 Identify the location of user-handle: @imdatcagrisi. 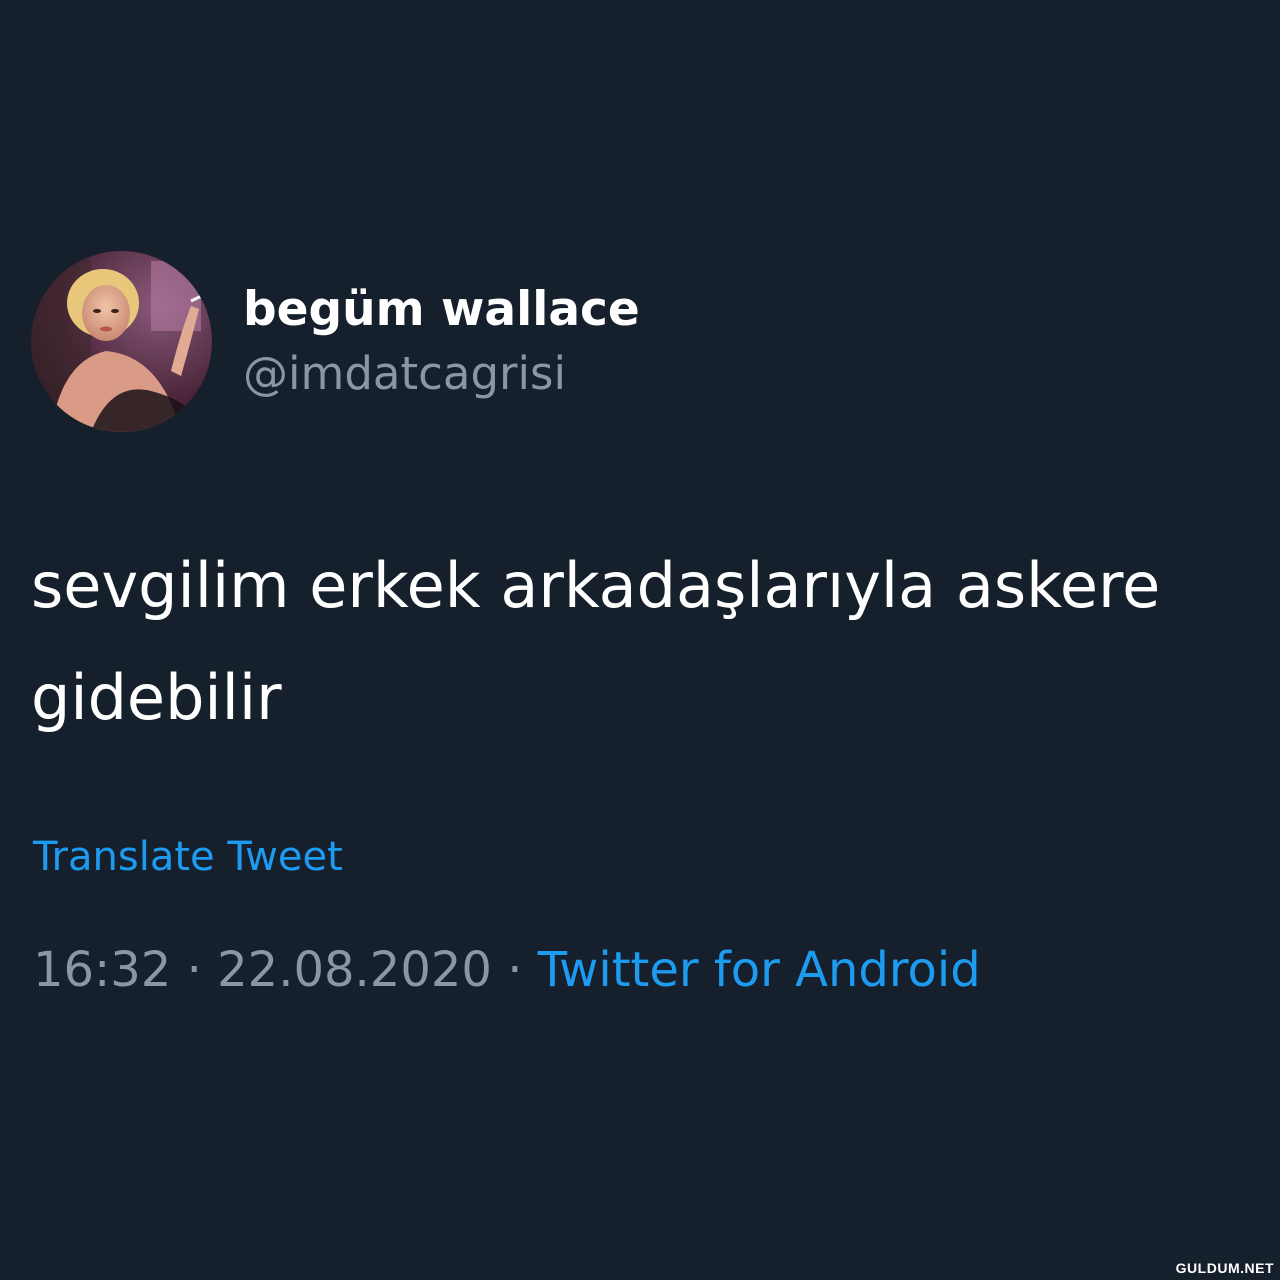
(404, 374).